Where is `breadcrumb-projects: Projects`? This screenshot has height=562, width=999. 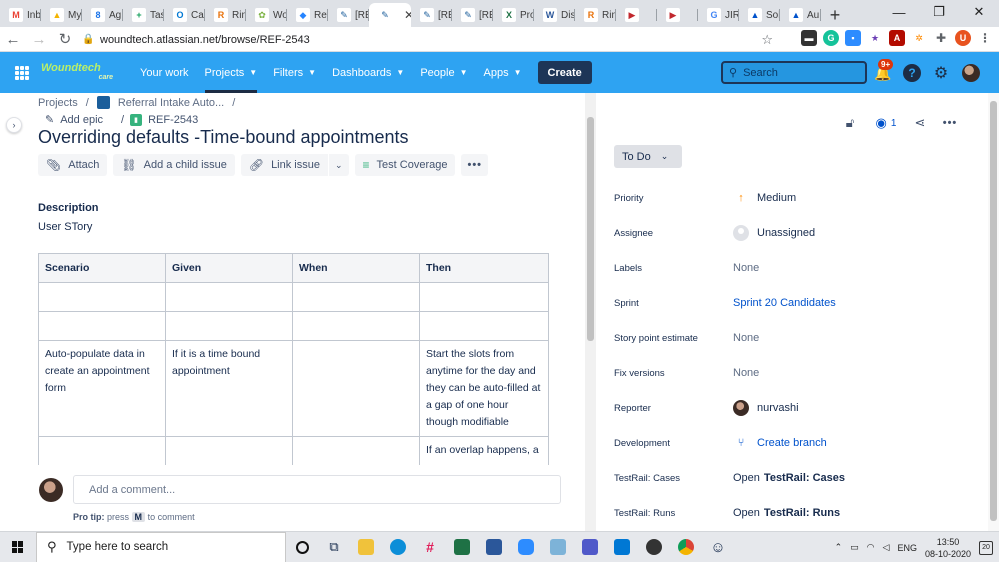
breadcrumb-projects: Projects is located at coordinates (58, 103).